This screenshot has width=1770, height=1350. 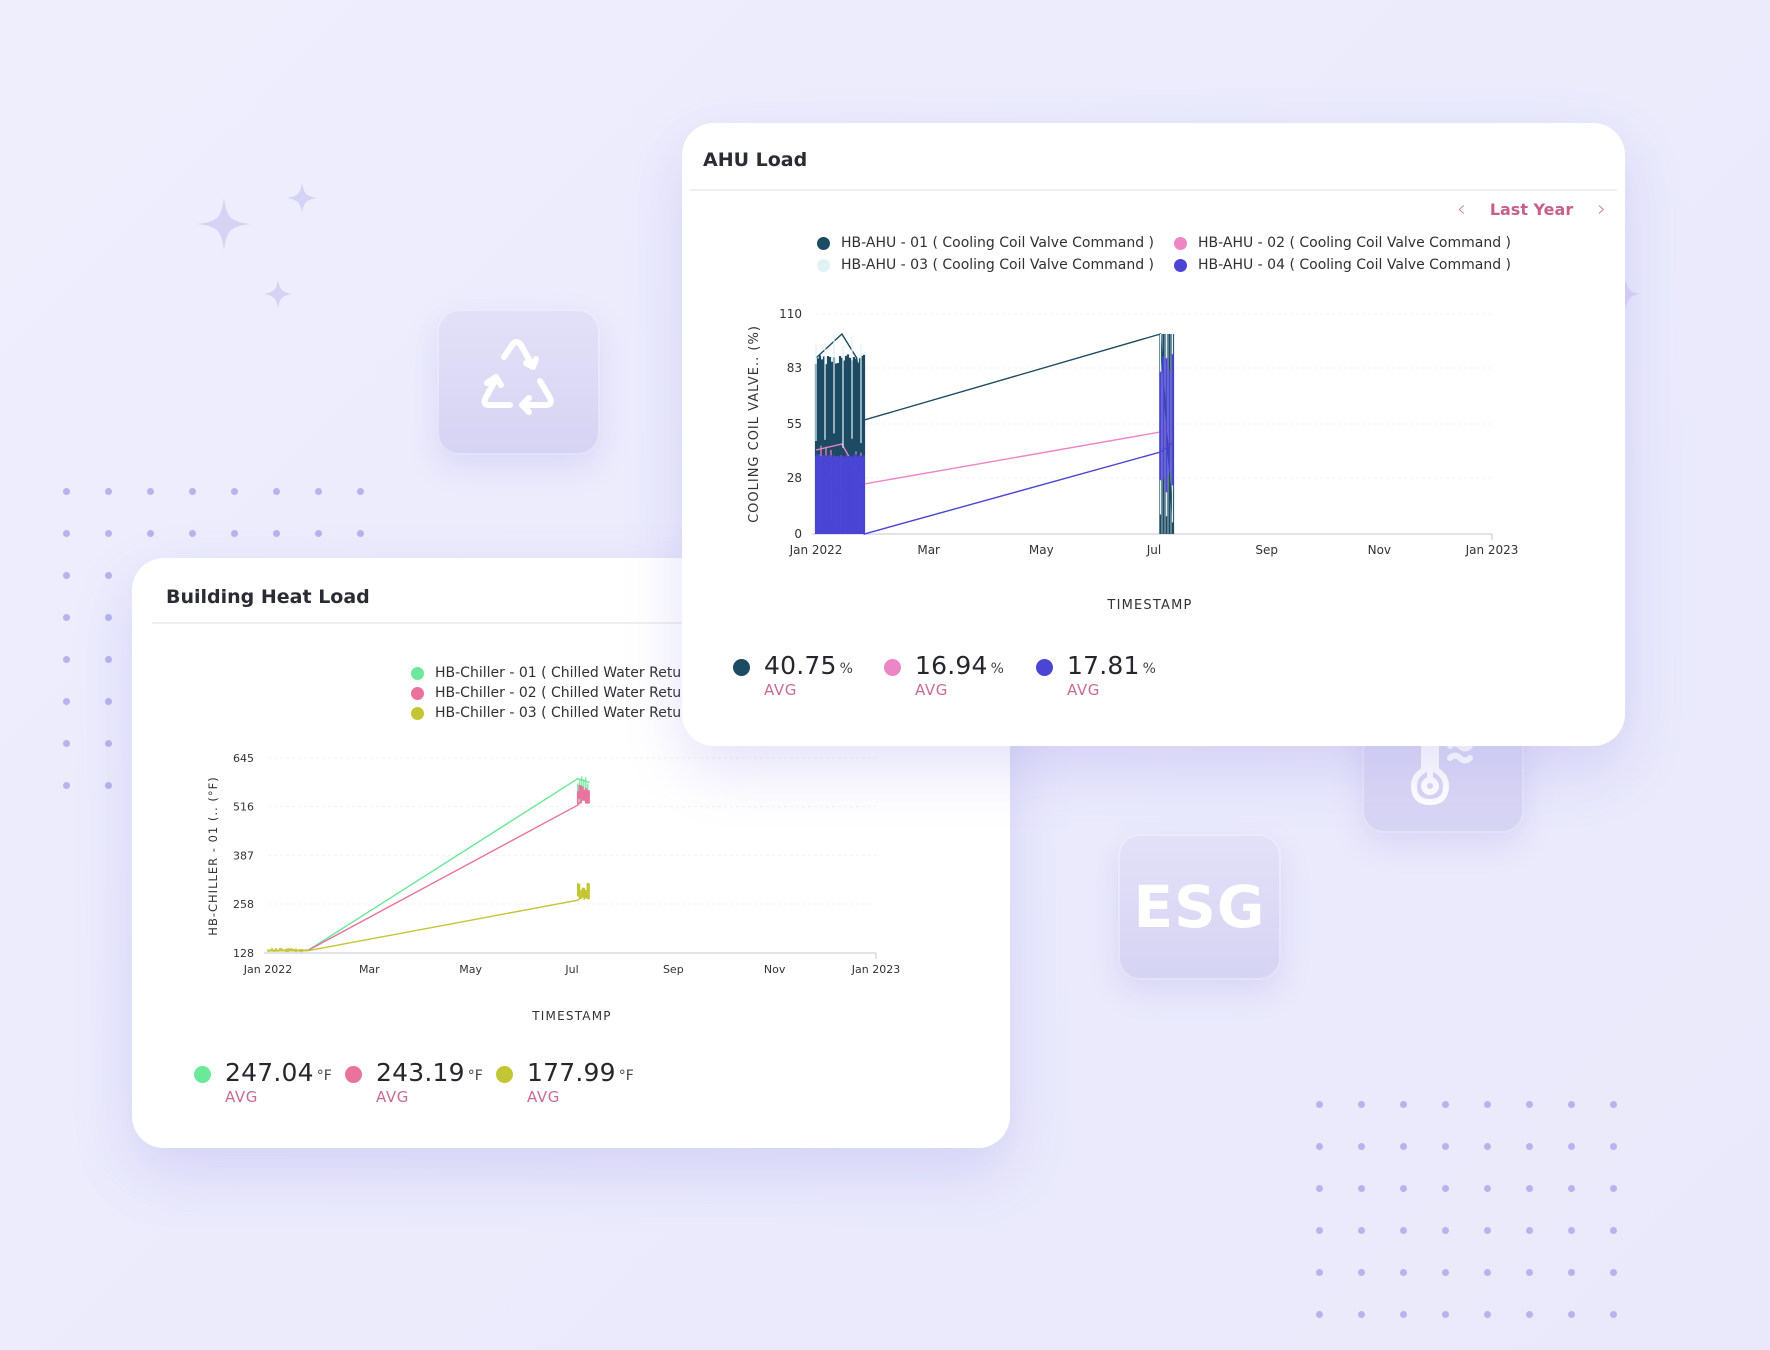 What do you see at coordinates (816, 550) in the screenshot?
I see `x-tick-label: Jan 2022` at bounding box center [816, 550].